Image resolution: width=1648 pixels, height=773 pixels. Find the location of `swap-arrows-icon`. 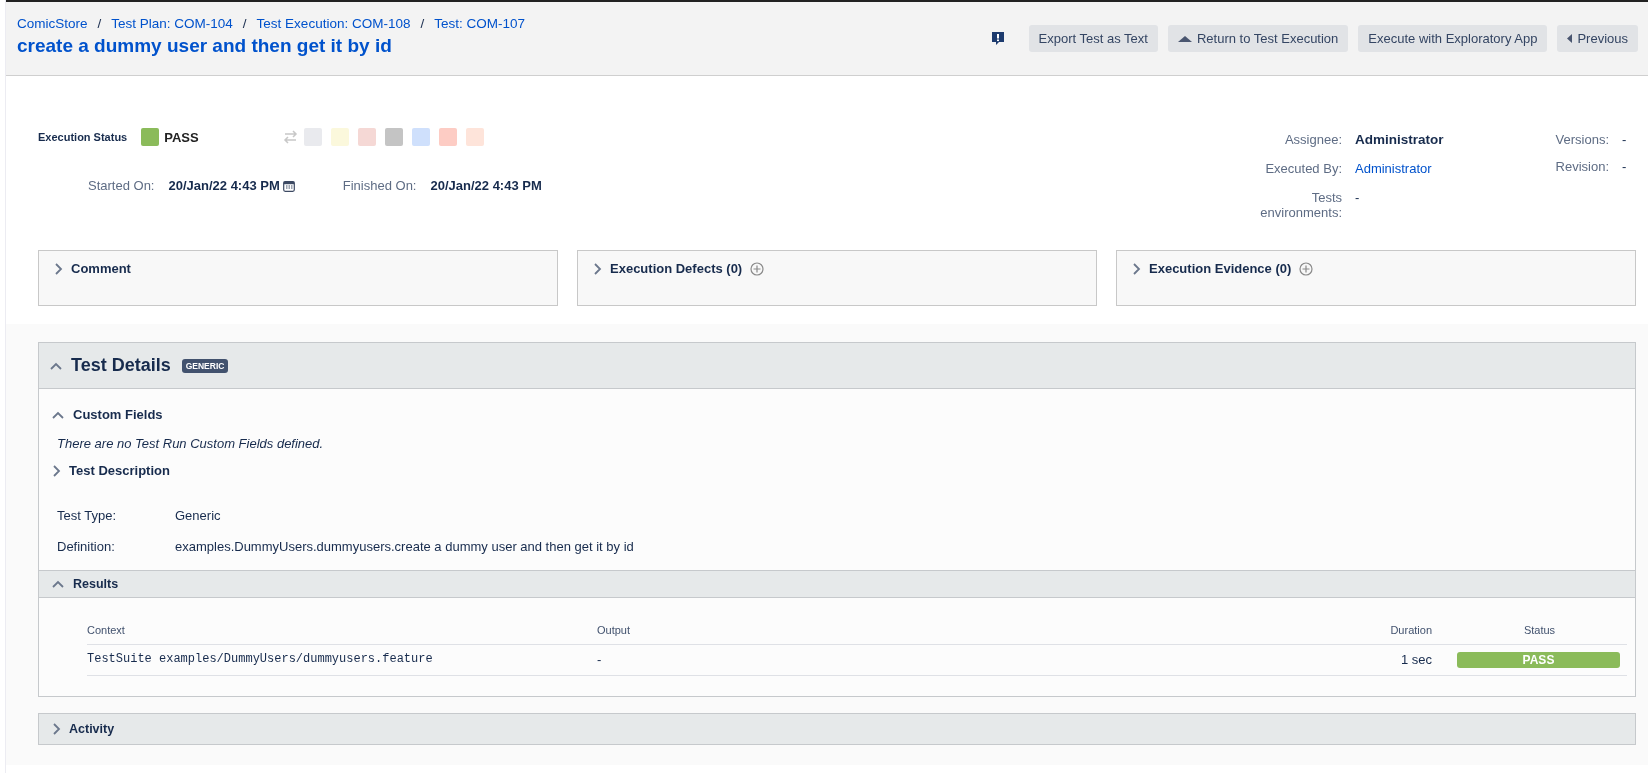

swap-arrows-icon is located at coordinates (290, 137).